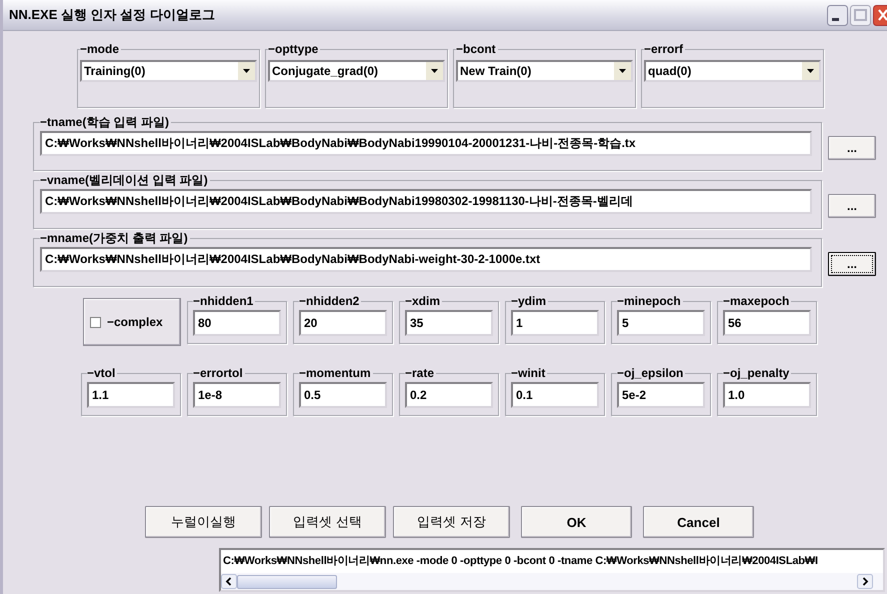 Image resolution: width=887 pixels, height=594 pixels. What do you see at coordinates (343, 323) in the screenshot?
I see `param-field: 20` at bounding box center [343, 323].